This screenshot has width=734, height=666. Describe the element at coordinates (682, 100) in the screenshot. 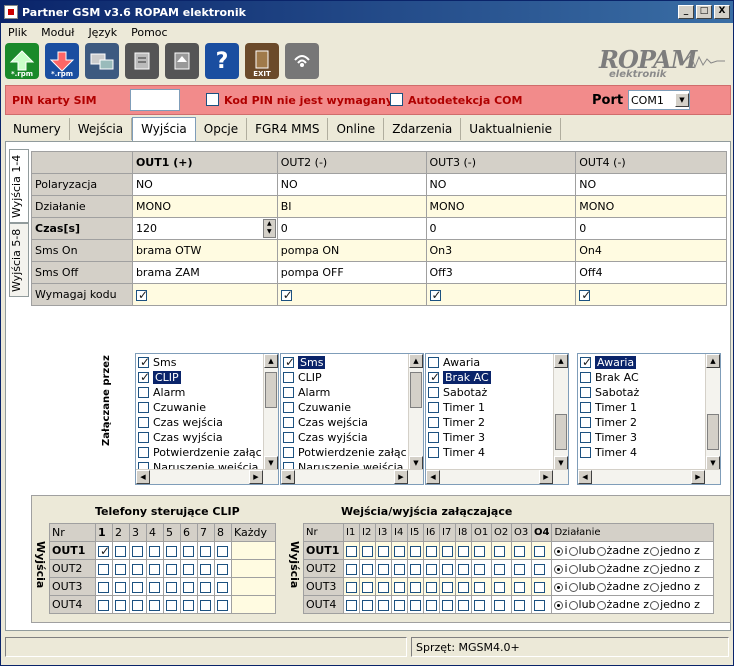

I see `chevron-down-icon: ▼` at that location.